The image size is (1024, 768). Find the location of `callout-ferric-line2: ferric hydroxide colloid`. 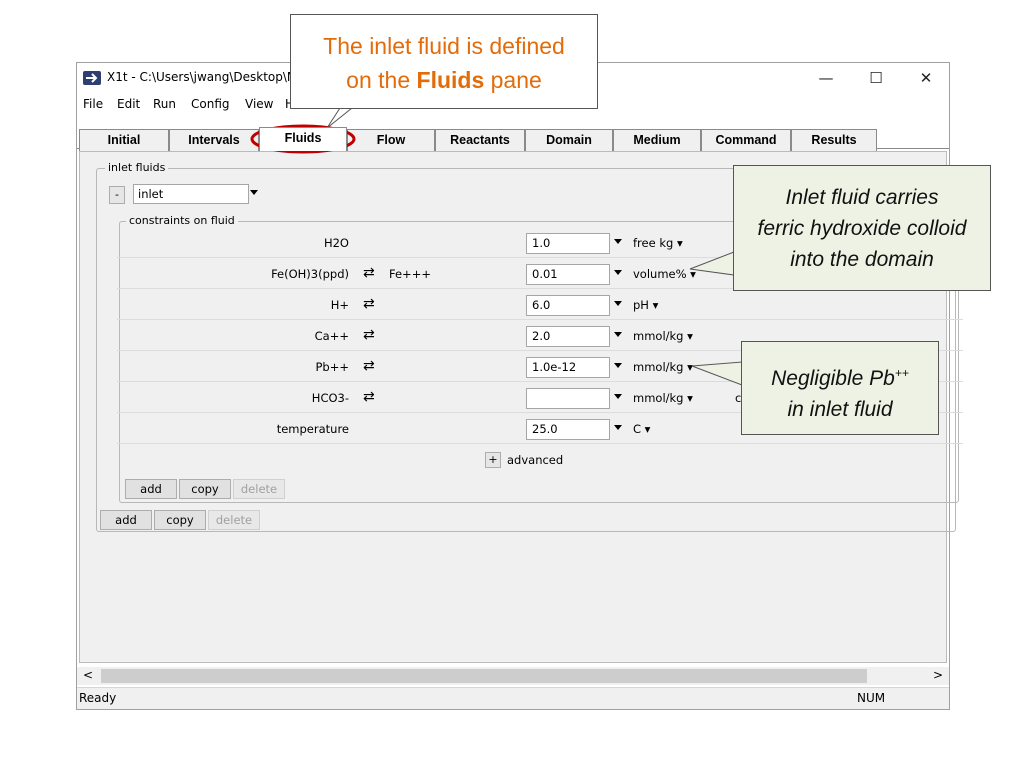

callout-ferric-line2: ferric hydroxide colloid is located at coordinates (862, 228).